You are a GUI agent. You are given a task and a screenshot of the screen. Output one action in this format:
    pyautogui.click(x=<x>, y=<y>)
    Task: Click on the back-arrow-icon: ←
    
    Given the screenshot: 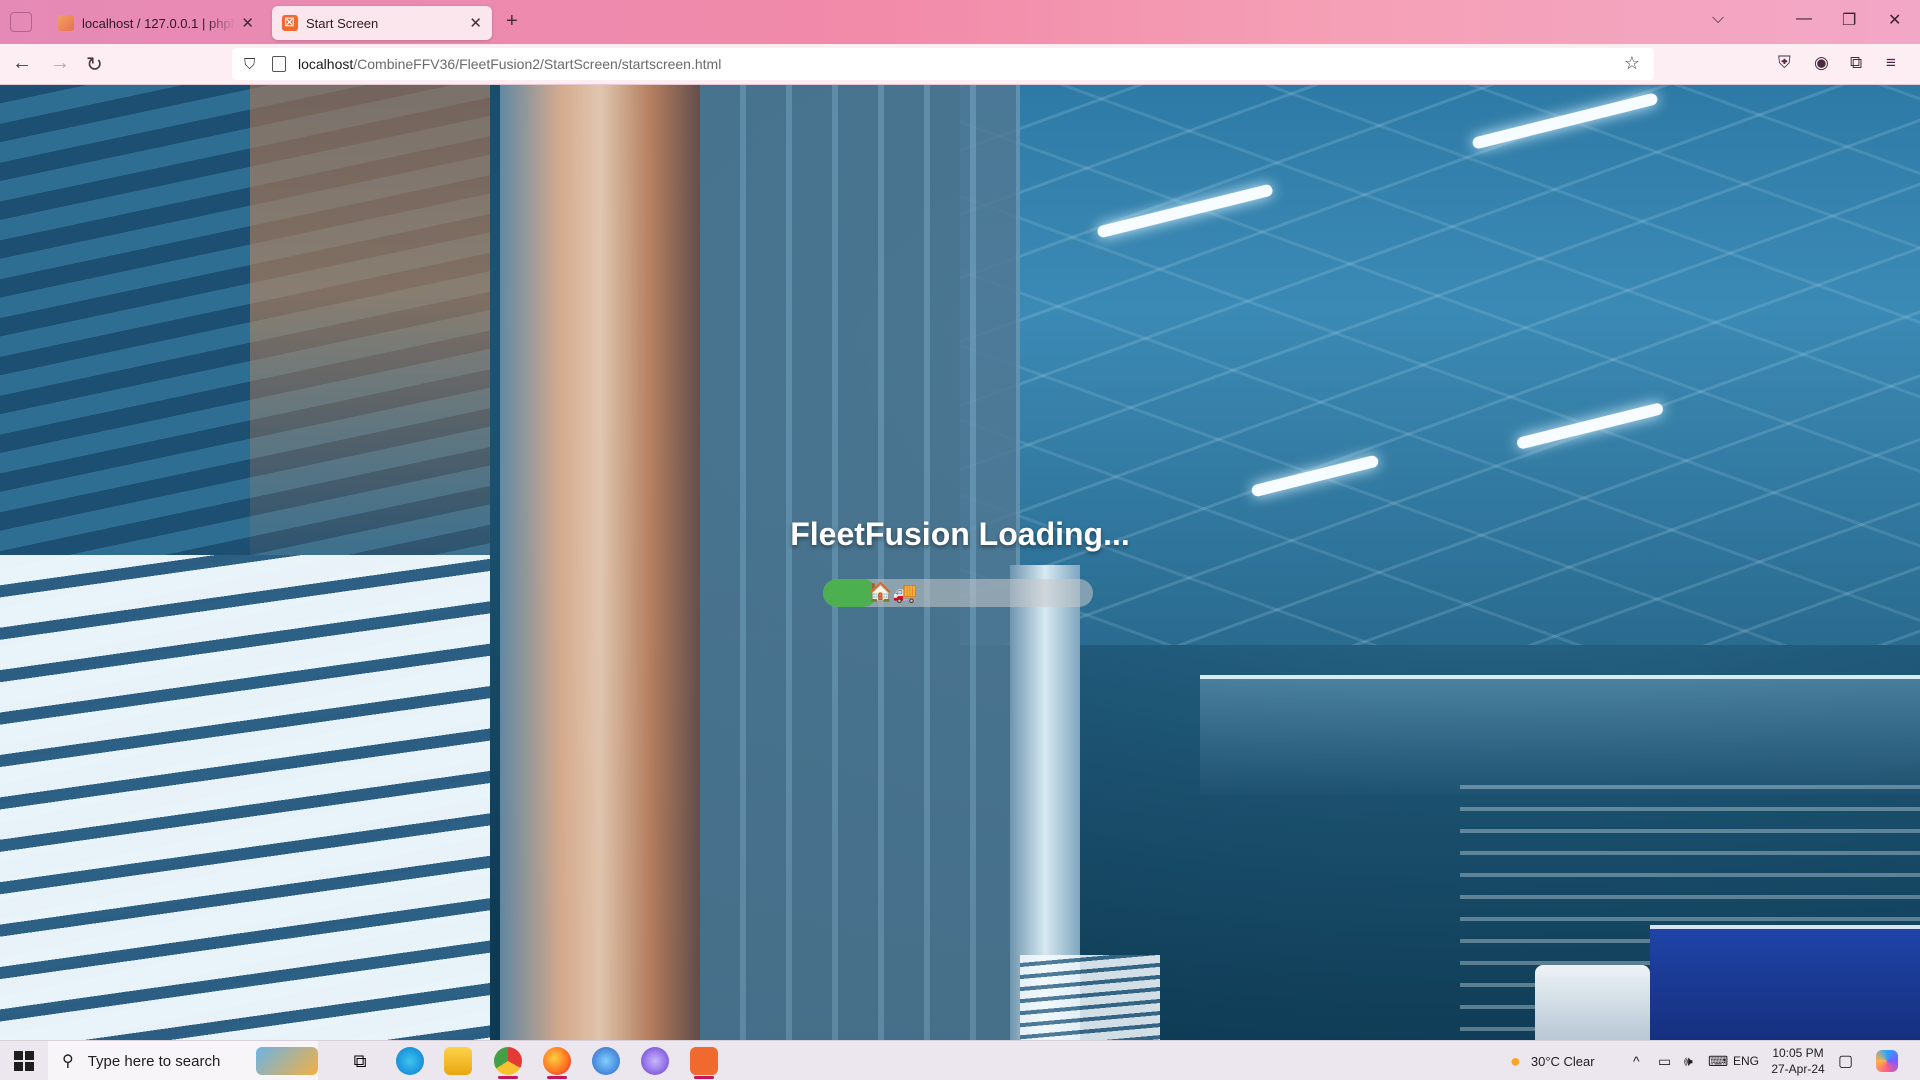 What is the action you would take?
    pyautogui.click(x=22, y=63)
    